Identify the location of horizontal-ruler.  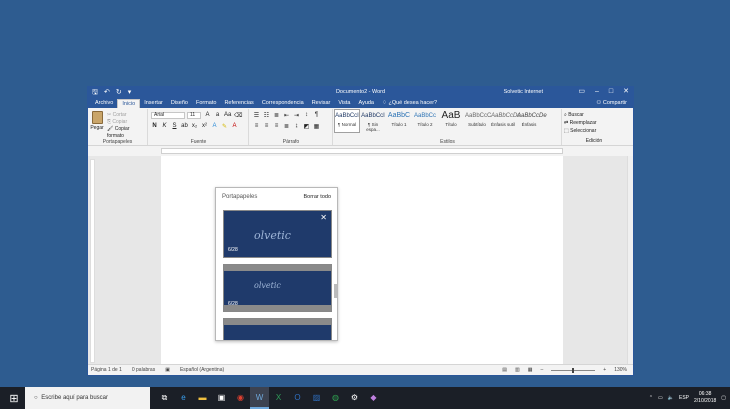
(360, 150).